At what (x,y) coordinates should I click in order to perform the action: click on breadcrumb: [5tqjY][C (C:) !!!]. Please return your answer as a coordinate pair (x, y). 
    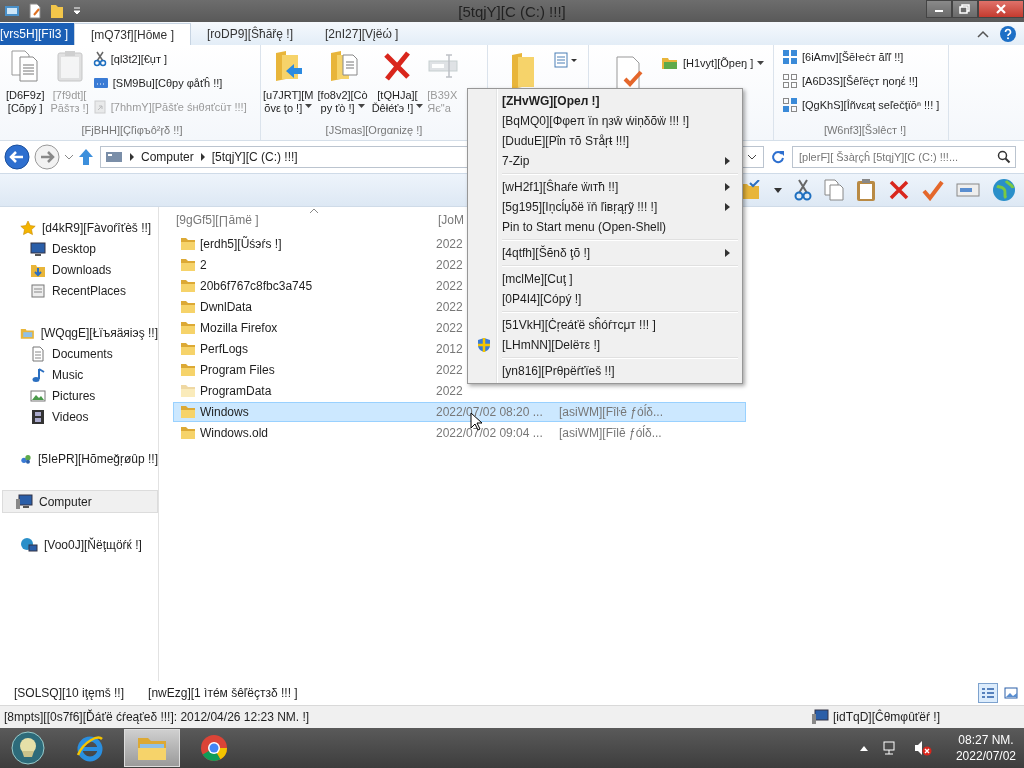
    Looking at the image, I should click on (254, 157).